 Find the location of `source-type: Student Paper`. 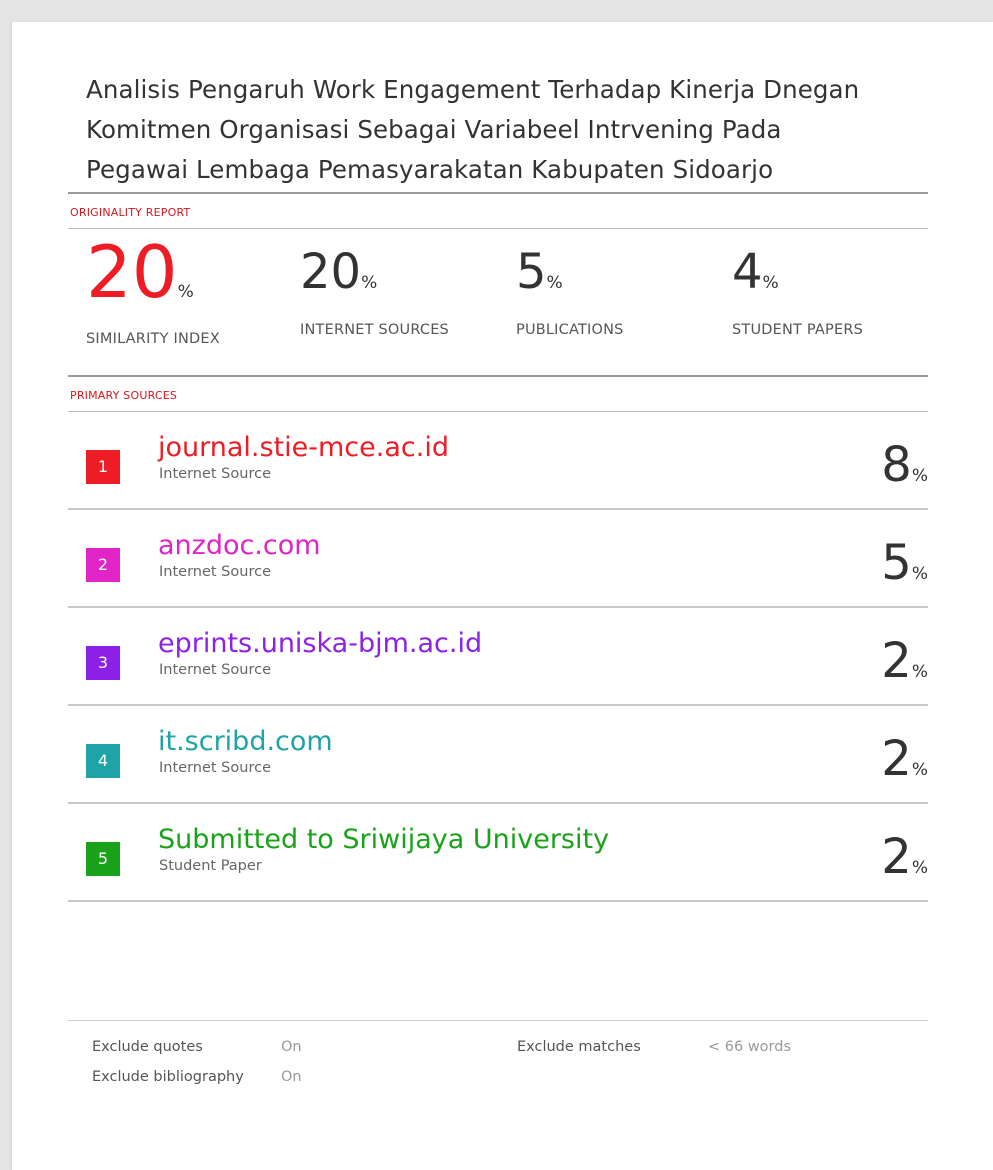

source-type: Student Paper is located at coordinates (210, 866).